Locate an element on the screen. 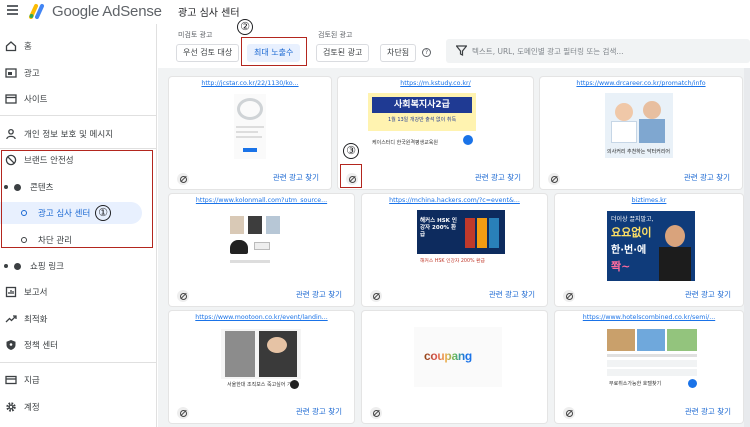 This screenshot has height=427, width=750. sidebar-item-ads: 광고 is located at coordinates (78, 73).